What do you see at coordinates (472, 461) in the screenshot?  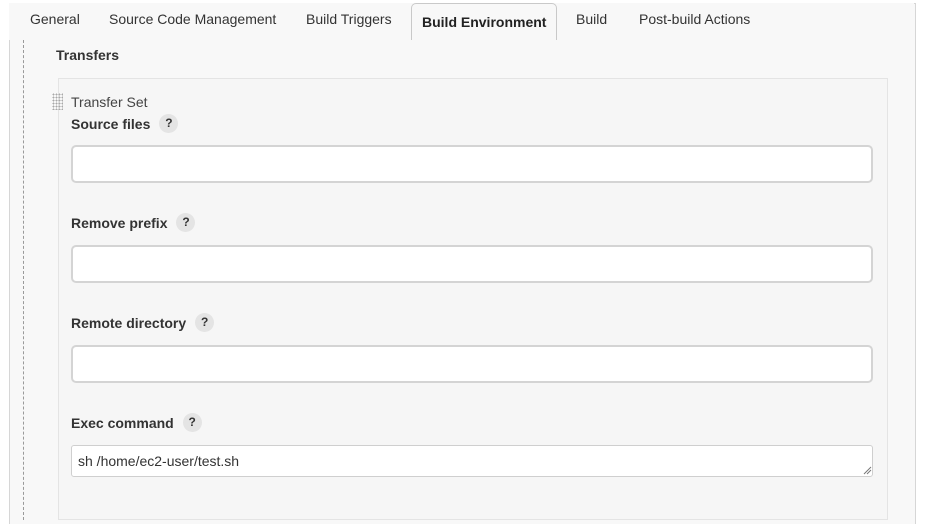 I see `exec-command-textarea: sh /home/ec2-user/test.sh` at bounding box center [472, 461].